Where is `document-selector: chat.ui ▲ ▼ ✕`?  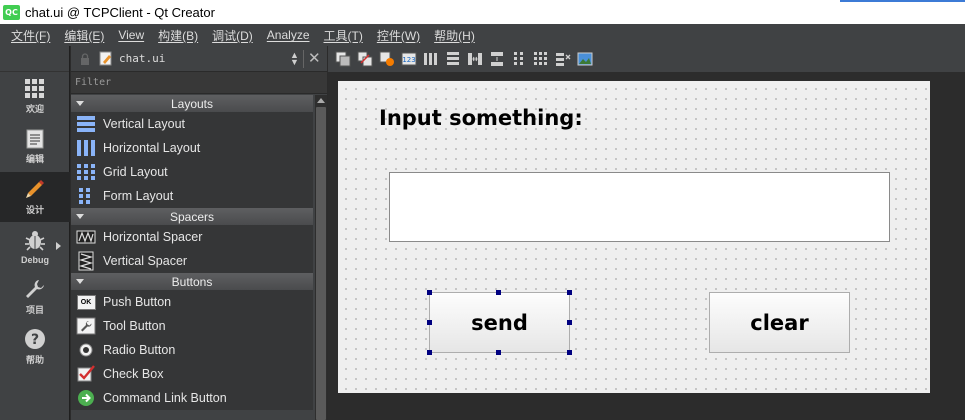 document-selector: chat.ui ▲ ▼ ✕ is located at coordinates (199, 59).